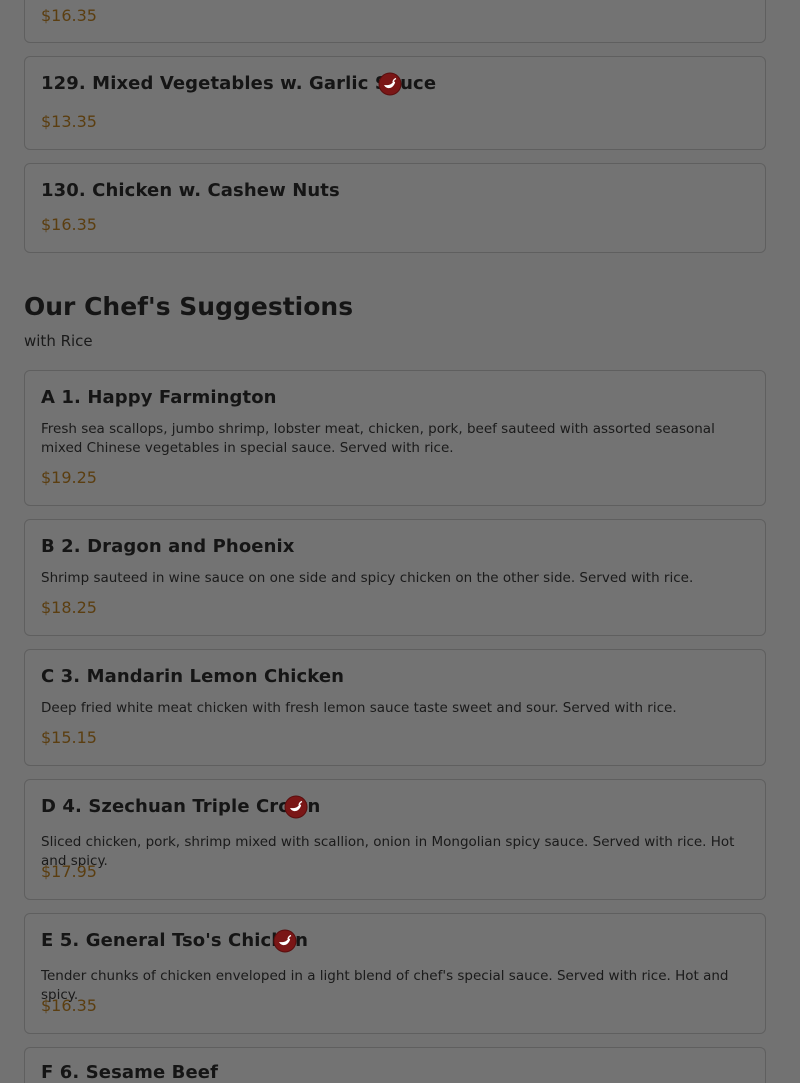 The width and height of the screenshot is (800, 1083). I want to click on item-price: $17.95, so click(69, 871).